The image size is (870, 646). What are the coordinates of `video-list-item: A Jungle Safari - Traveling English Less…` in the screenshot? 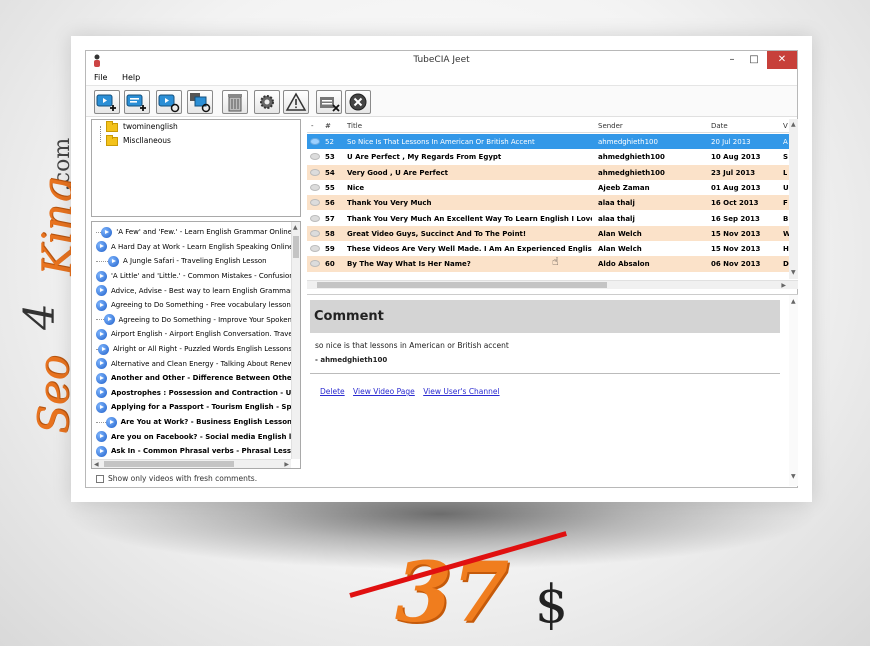 It's located at (192, 261).